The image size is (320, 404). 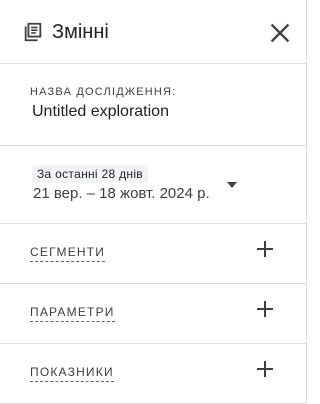 I want to click on exploration-name-field: Untitled exploration, so click(x=100, y=112).